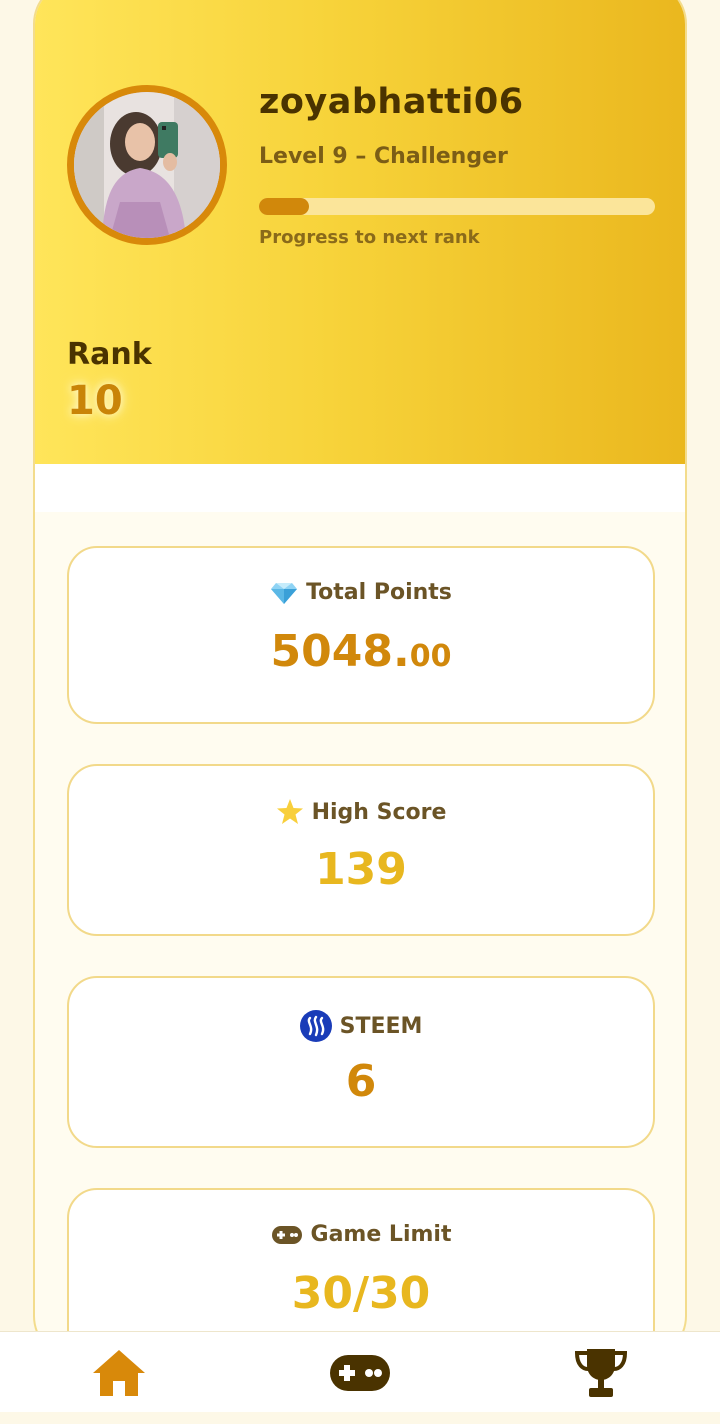 The image size is (720, 1424). What do you see at coordinates (109, 354) in the screenshot?
I see `rank-label: Rank` at bounding box center [109, 354].